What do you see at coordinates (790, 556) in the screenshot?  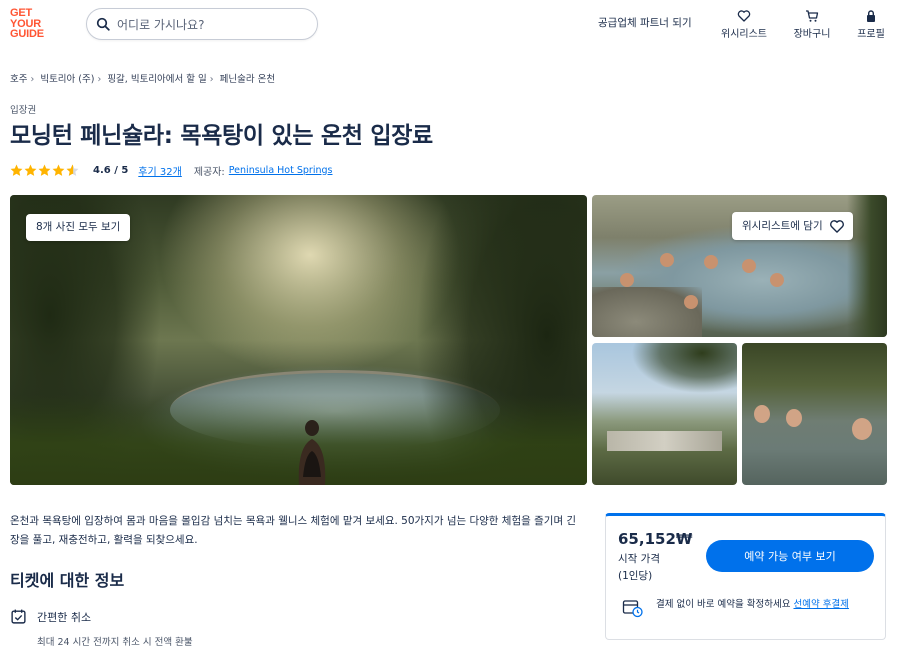 I see `check-availability-button: 예약 가능 여부 보기` at bounding box center [790, 556].